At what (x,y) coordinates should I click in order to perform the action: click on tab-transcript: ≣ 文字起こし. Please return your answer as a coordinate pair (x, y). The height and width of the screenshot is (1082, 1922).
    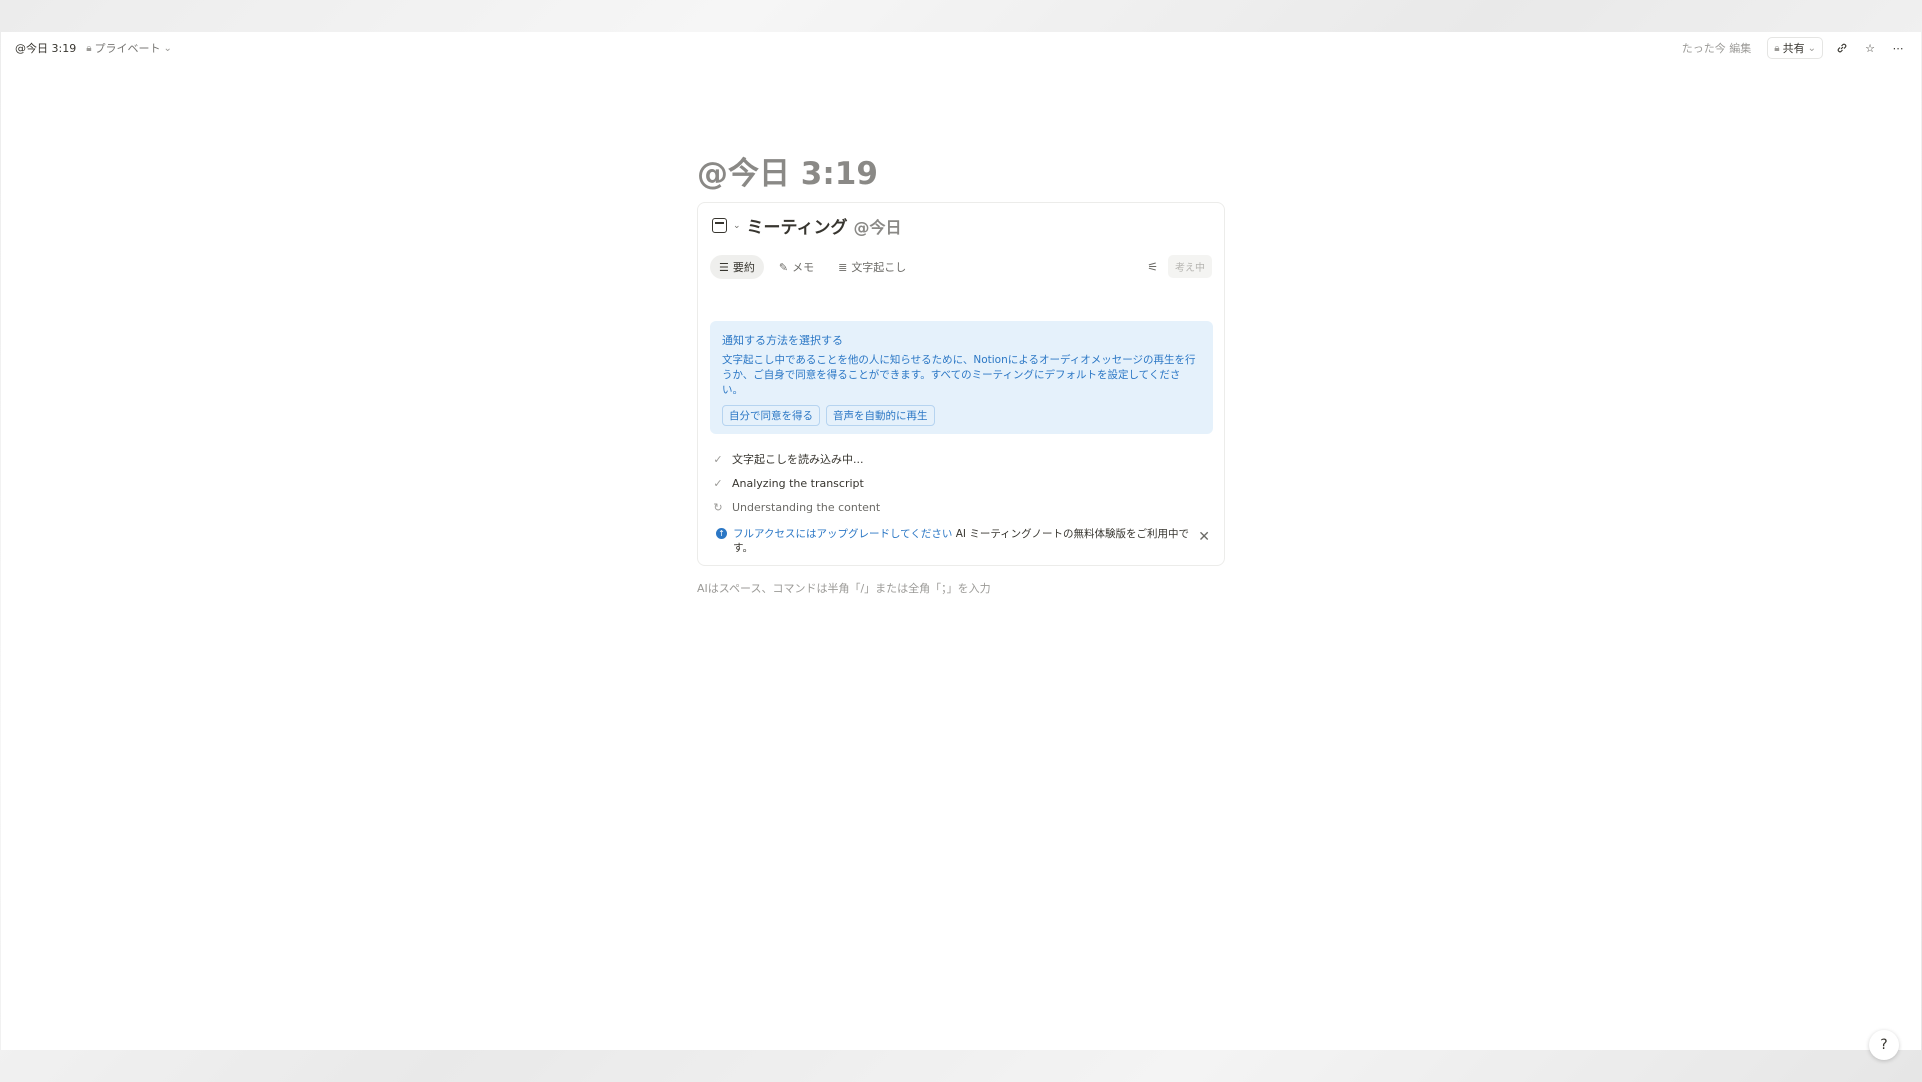
    Looking at the image, I should click on (872, 267).